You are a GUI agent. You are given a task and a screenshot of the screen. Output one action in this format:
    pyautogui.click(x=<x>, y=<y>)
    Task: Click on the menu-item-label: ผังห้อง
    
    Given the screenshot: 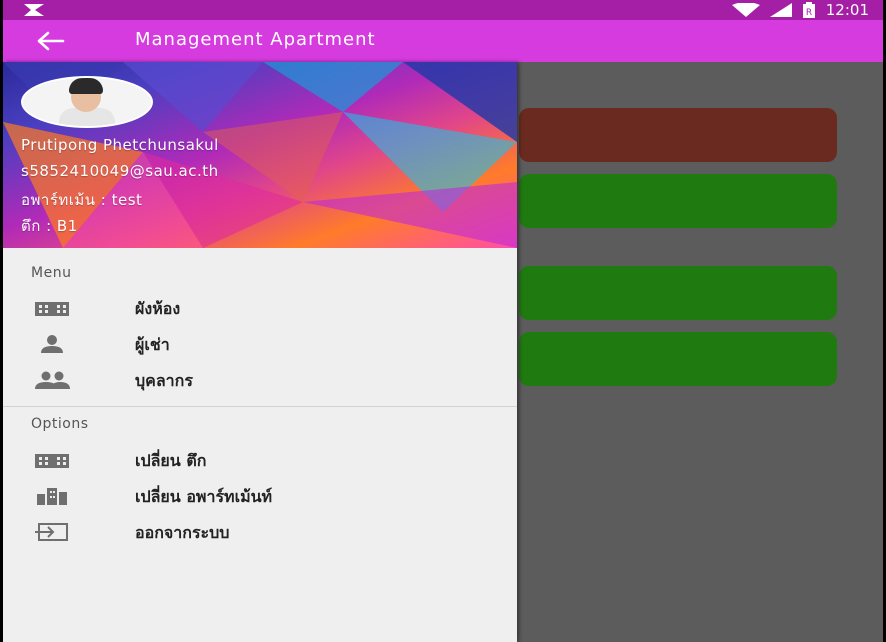 What is the action you would take?
    pyautogui.click(x=158, y=308)
    